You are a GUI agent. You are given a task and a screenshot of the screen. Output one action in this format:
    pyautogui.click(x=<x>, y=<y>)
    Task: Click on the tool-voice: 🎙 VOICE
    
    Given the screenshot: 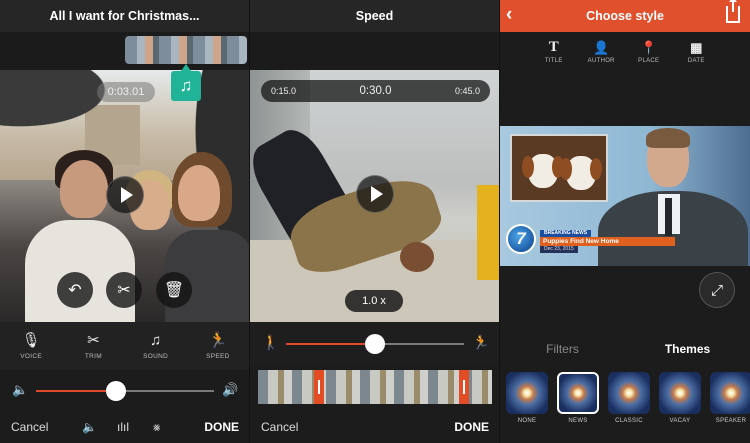 What is the action you would take?
    pyautogui.click(x=31, y=346)
    